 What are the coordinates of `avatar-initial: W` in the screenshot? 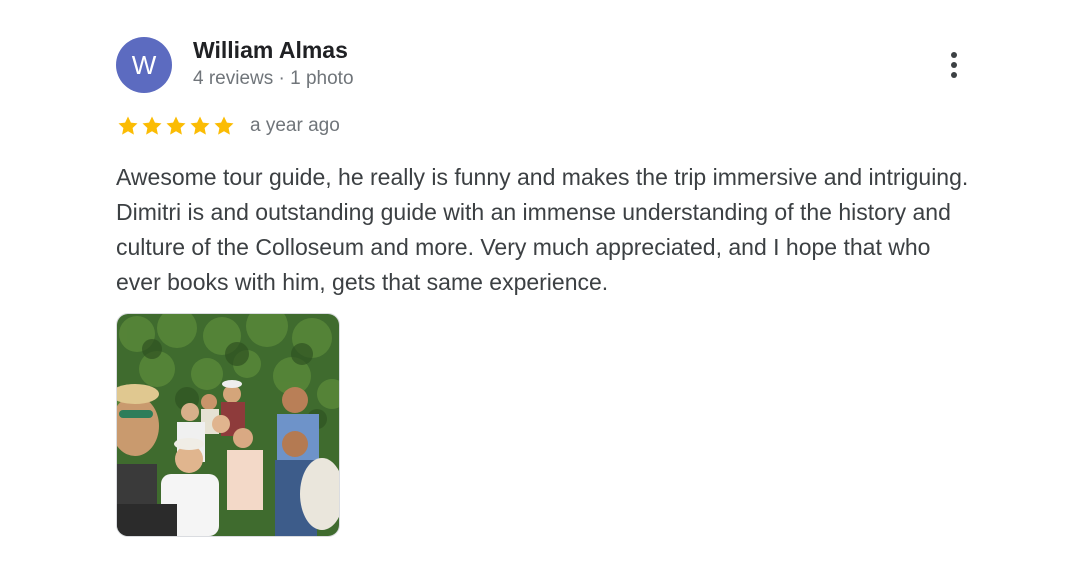 It's located at (144, 64).